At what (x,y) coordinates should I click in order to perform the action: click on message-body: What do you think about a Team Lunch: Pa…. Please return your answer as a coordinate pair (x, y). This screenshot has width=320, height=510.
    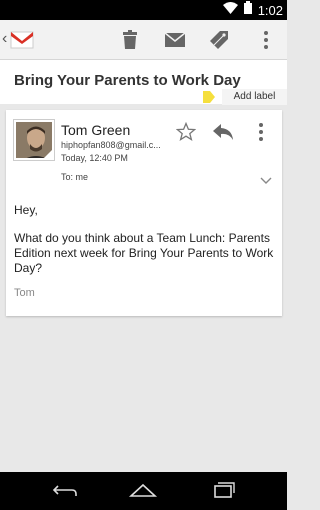
    Looking at the image, I should click on (144, 253).